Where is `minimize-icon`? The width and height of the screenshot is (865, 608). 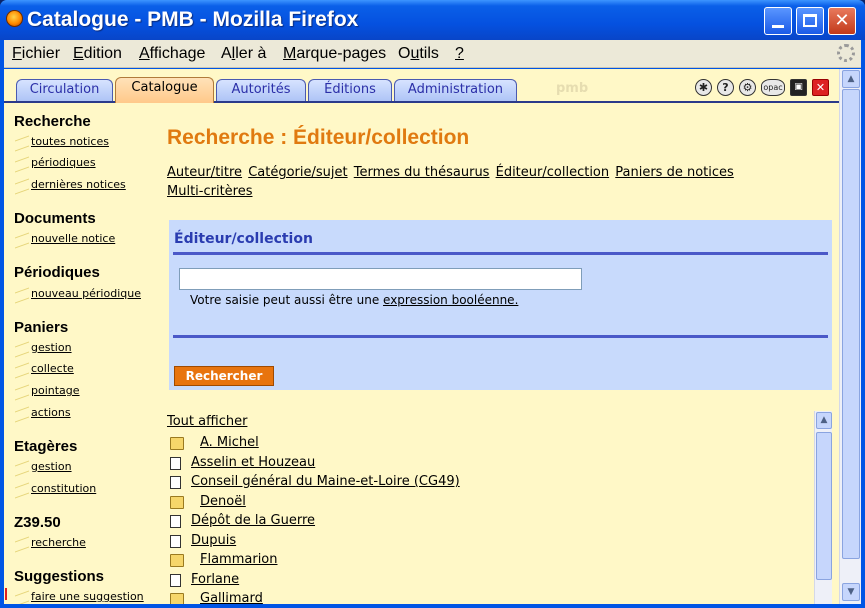 minimize-icon is located at coordinates (778, 26).